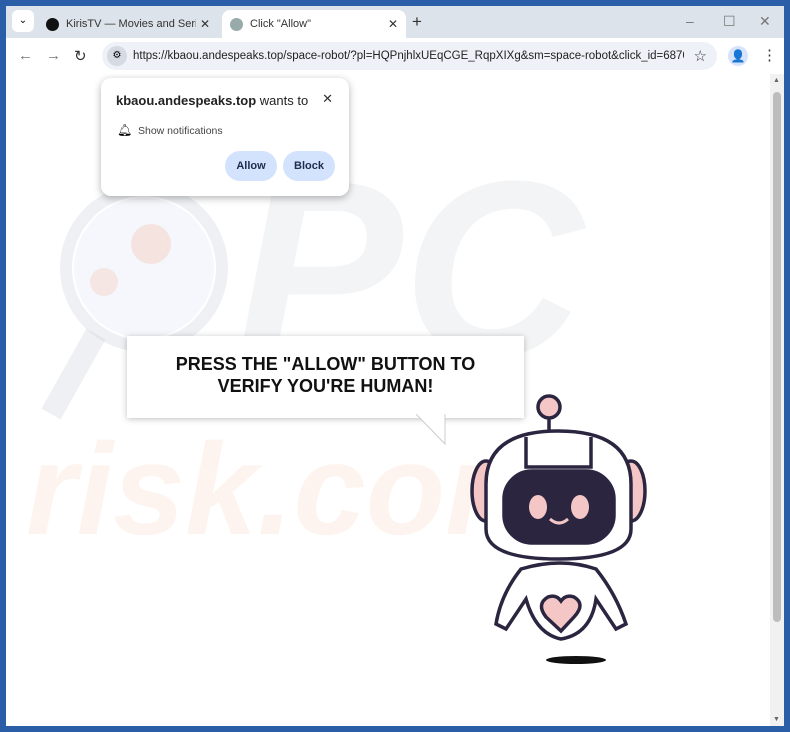 The height and width of the screenshot is (732, 790). Describe the element at coordinates (738, 56) in the screenshot. I see `profile-avatar-icon: 👤` at that location.